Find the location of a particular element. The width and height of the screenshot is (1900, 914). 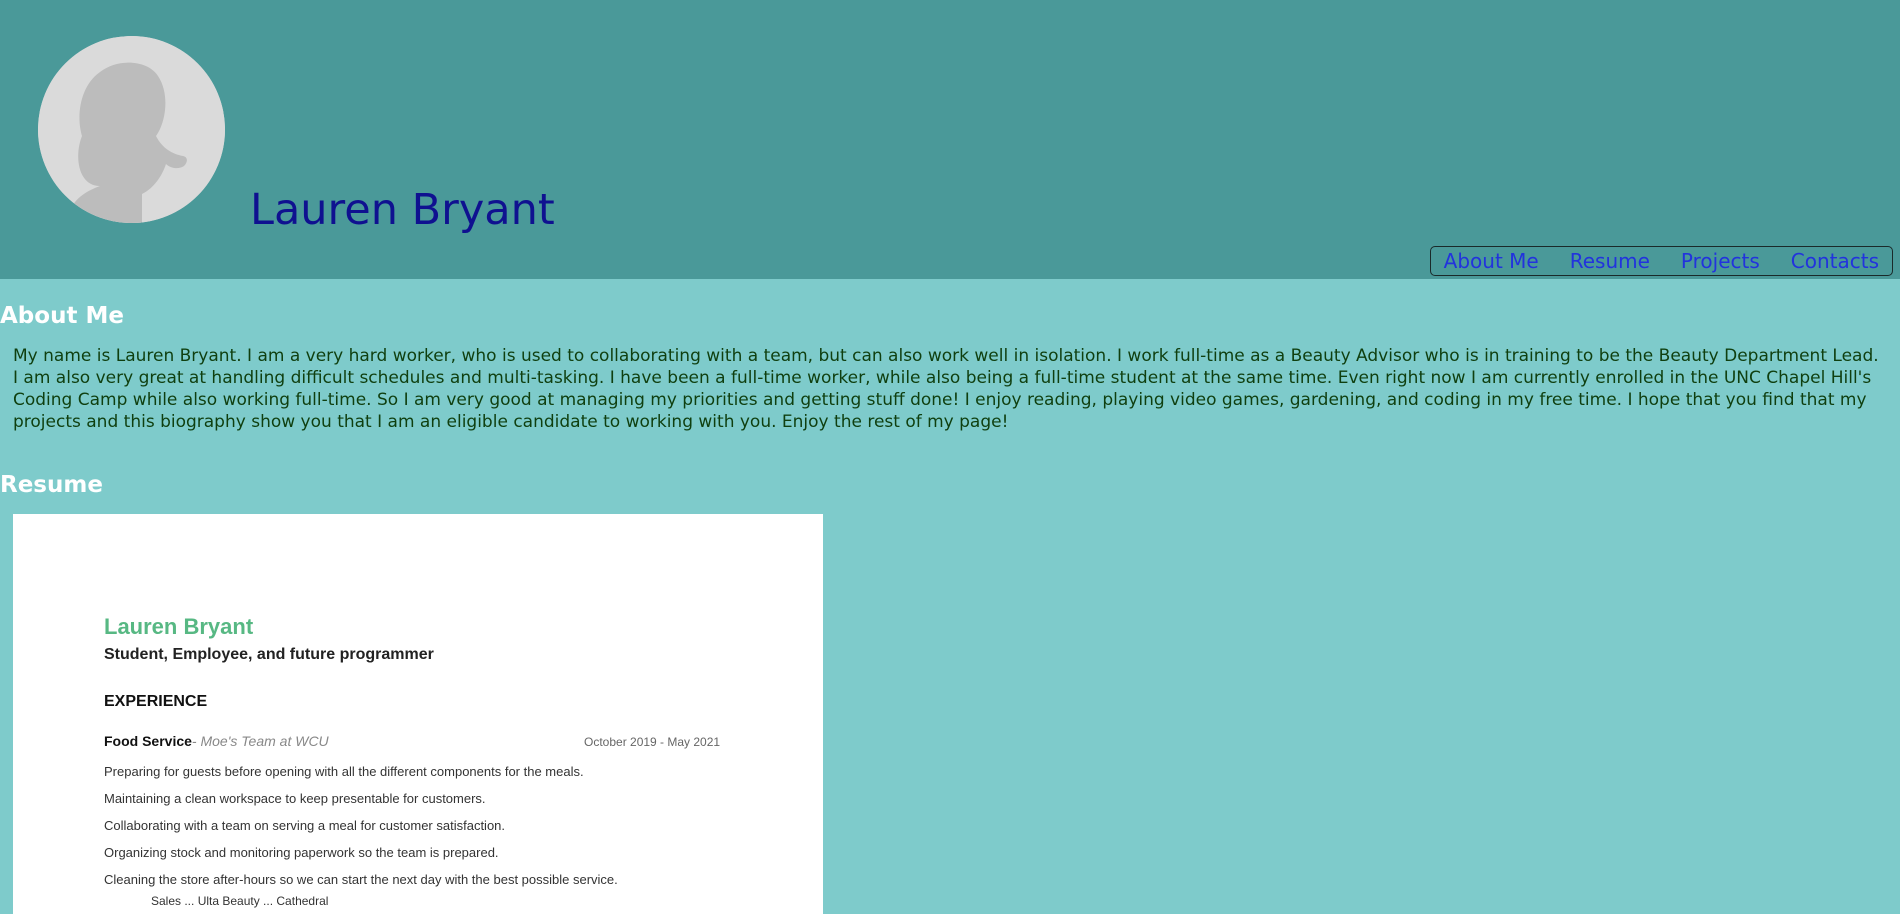

resume-job-line: Food Service- Moe's Team at WCU is located at coordinates (216, 741).